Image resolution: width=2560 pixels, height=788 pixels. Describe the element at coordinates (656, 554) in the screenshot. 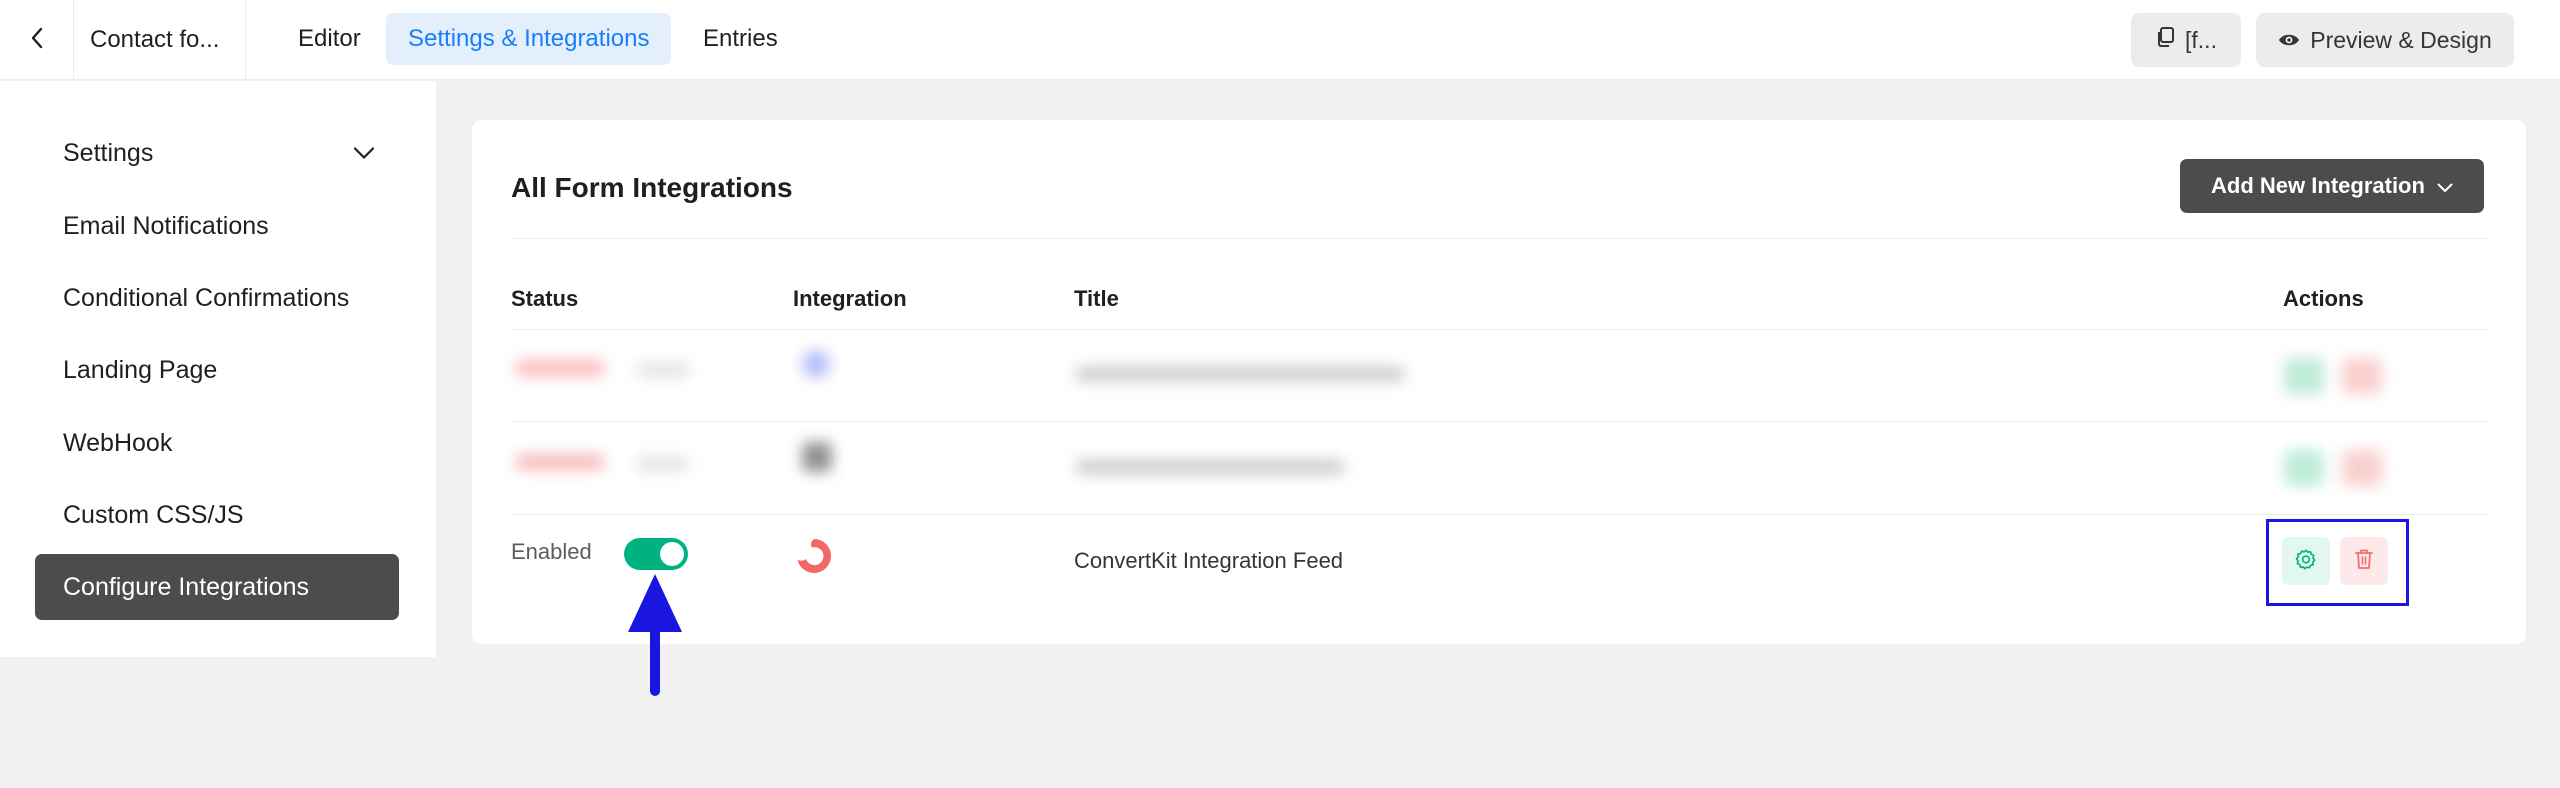

I see `status-toggle` at that location.